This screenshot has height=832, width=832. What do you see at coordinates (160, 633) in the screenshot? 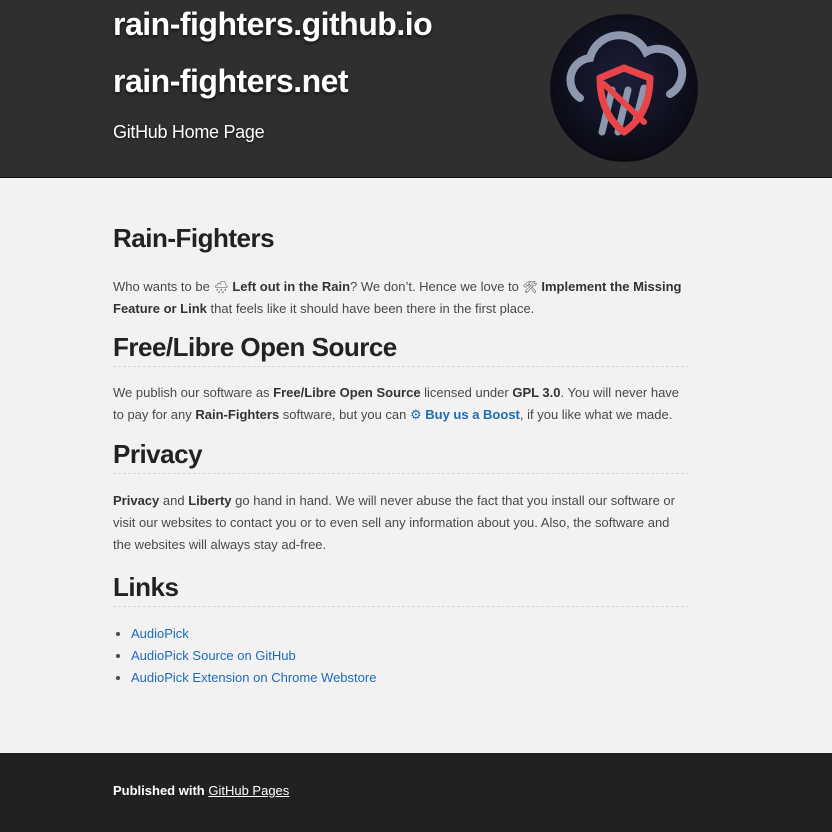
I see `audiopick-link: AudioPick` at bounding box center [160, 633].